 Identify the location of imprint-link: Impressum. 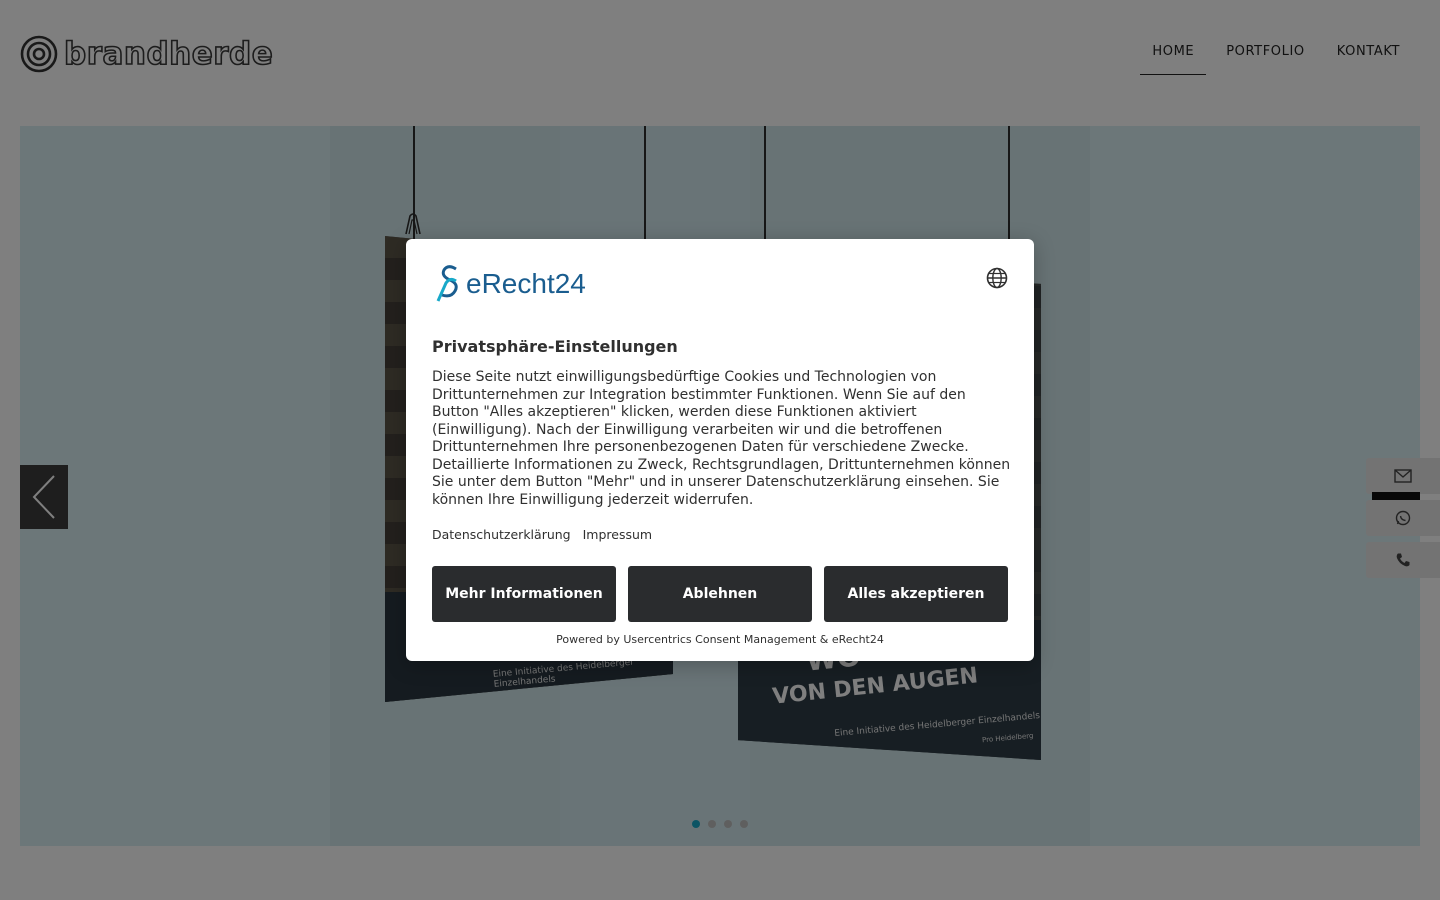
(617, 534).